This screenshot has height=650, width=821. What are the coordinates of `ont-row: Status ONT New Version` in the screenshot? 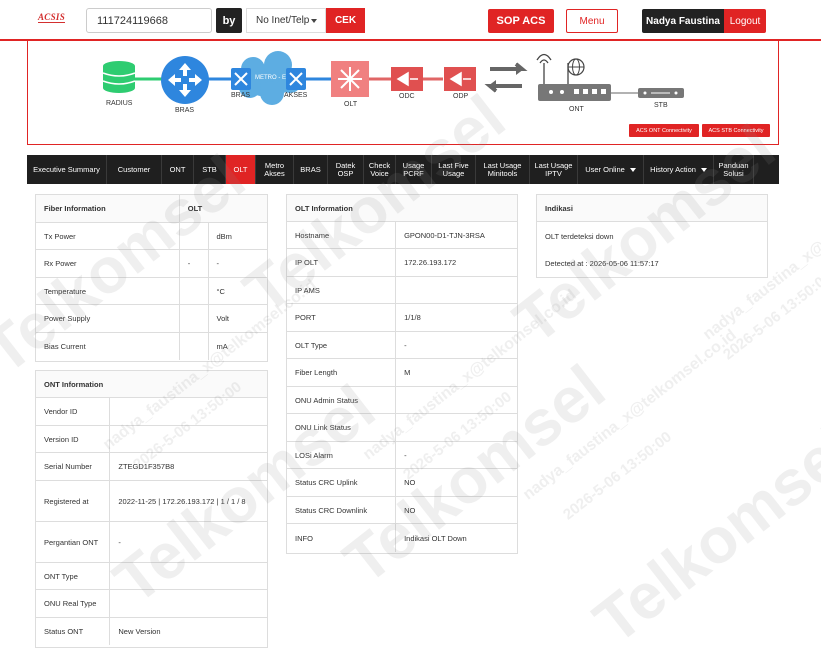 It's located at (151, 631).